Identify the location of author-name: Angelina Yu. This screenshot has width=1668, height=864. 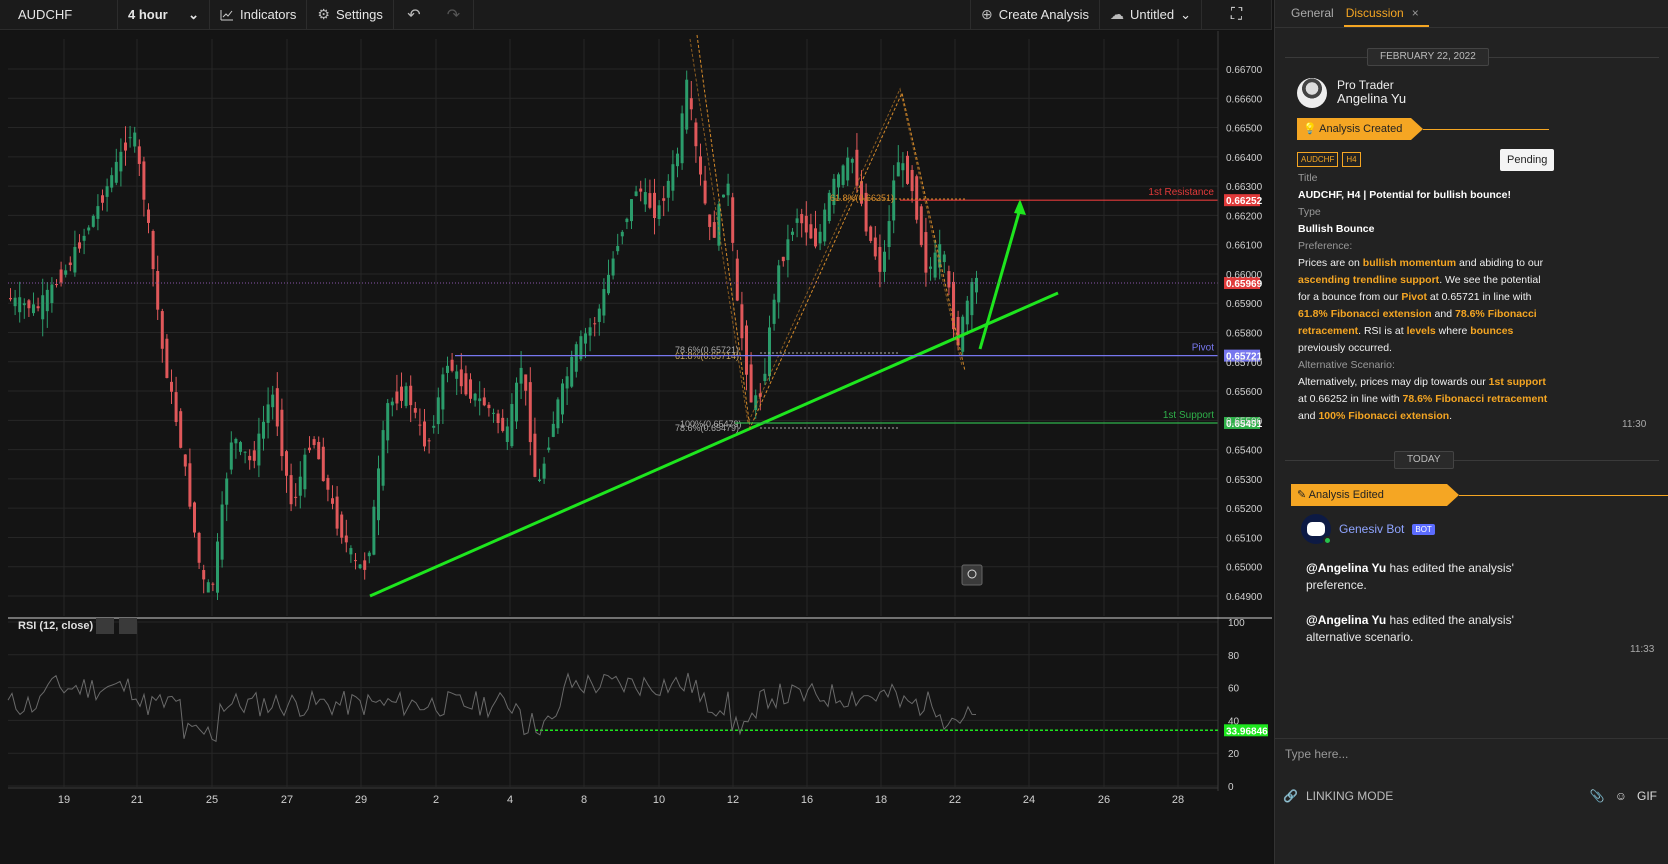
(1371, 99).